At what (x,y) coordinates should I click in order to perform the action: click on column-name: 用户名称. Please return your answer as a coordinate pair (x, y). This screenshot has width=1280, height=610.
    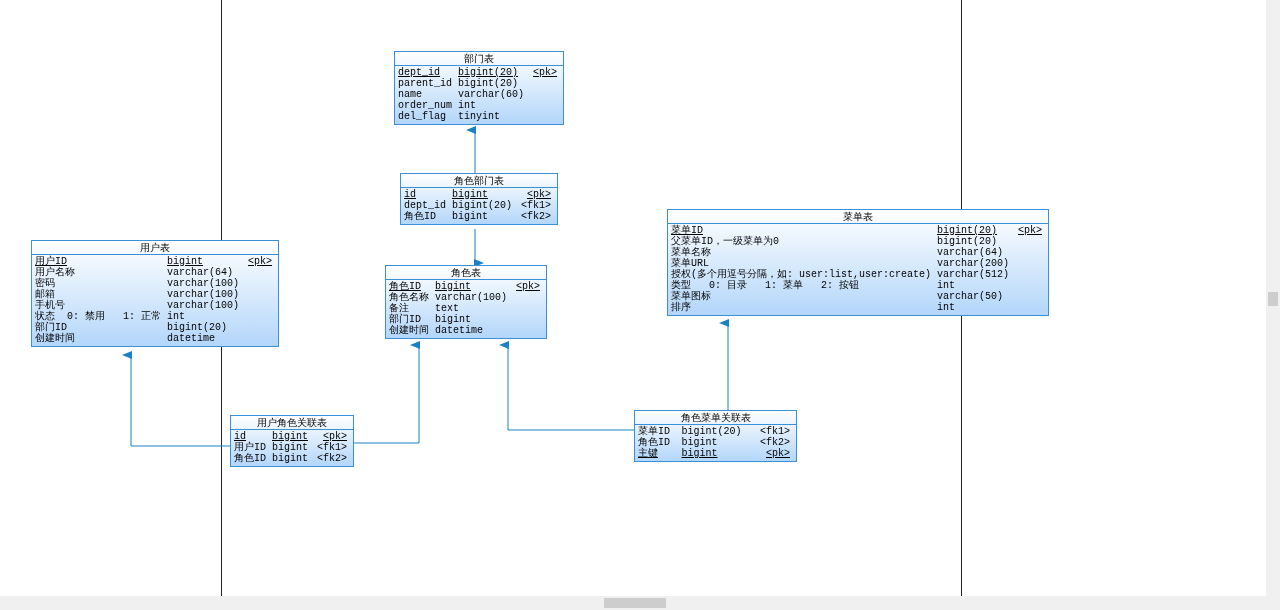
    Looking at the image, I should click on (55, 272).